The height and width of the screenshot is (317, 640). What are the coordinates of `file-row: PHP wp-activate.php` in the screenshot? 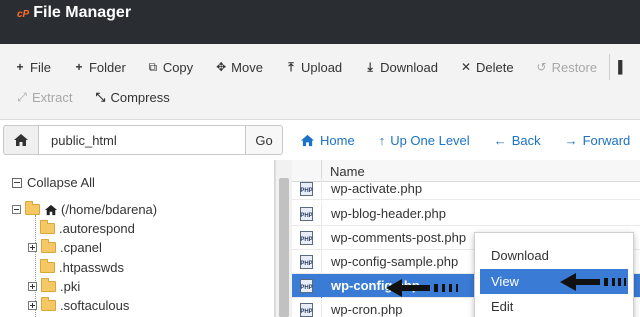 It's located at (466, 188).